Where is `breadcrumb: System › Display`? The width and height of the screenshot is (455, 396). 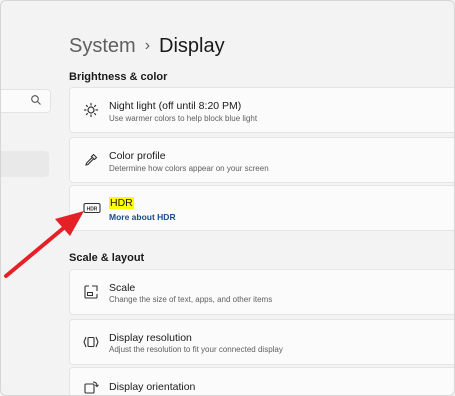
breadcrumb: System › Display is located at coordinates (147, 47).